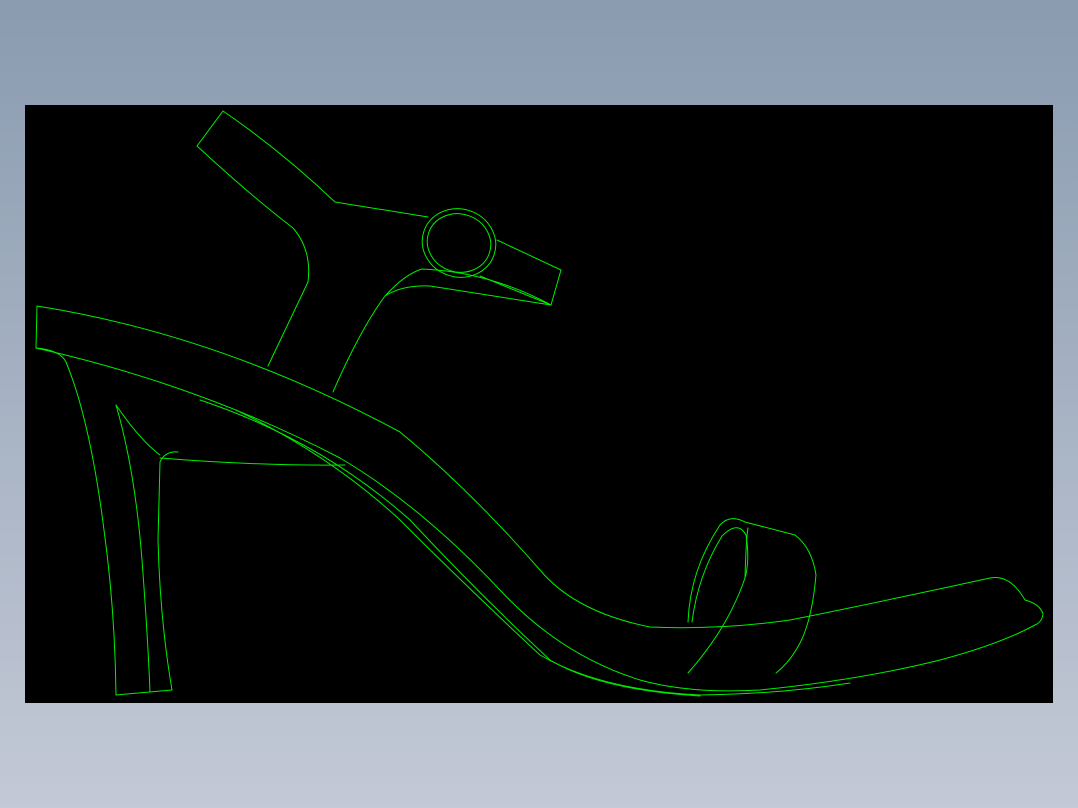  I want to click on heel-back-edge, so click(91, 528).